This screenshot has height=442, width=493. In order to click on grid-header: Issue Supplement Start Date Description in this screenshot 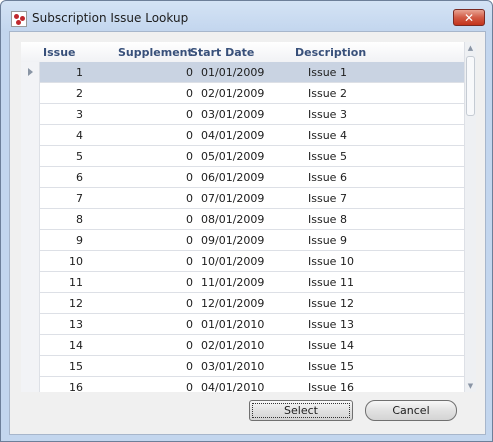, I will do `click(248, 52)`.